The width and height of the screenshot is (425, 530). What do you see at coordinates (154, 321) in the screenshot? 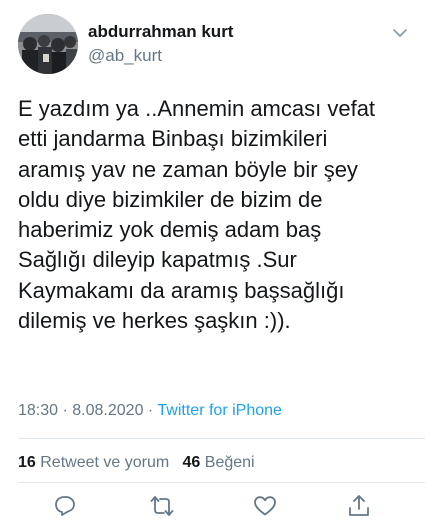
I see `tweet-line: dilemiş ve herkes şaşkın :)).` at bounding box center [154, 321].